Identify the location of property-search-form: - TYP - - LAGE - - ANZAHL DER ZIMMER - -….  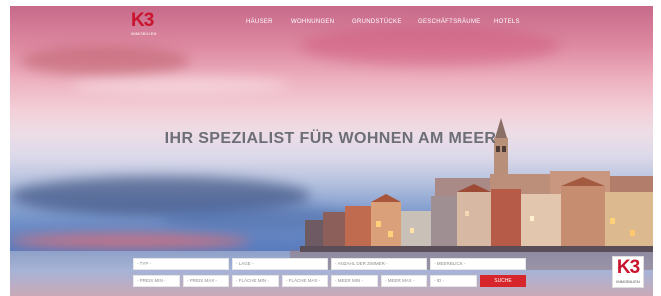
(329, 273).